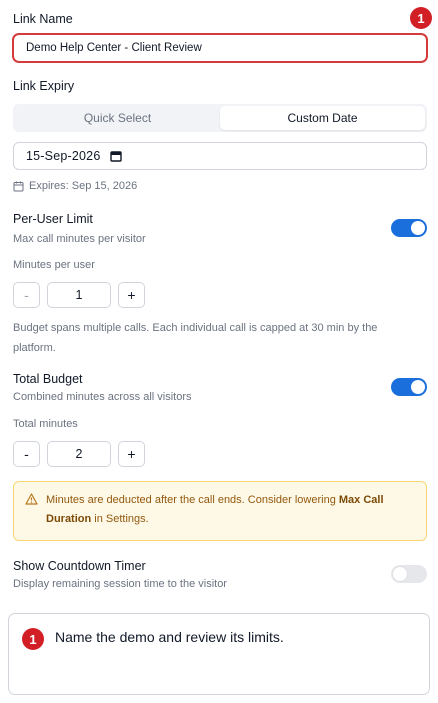 The image size is (438, 703). What do you see at coordinates (33, 639) in the screenshot?
I see `instruction-badge: 1` at bounding box center [33, 639].